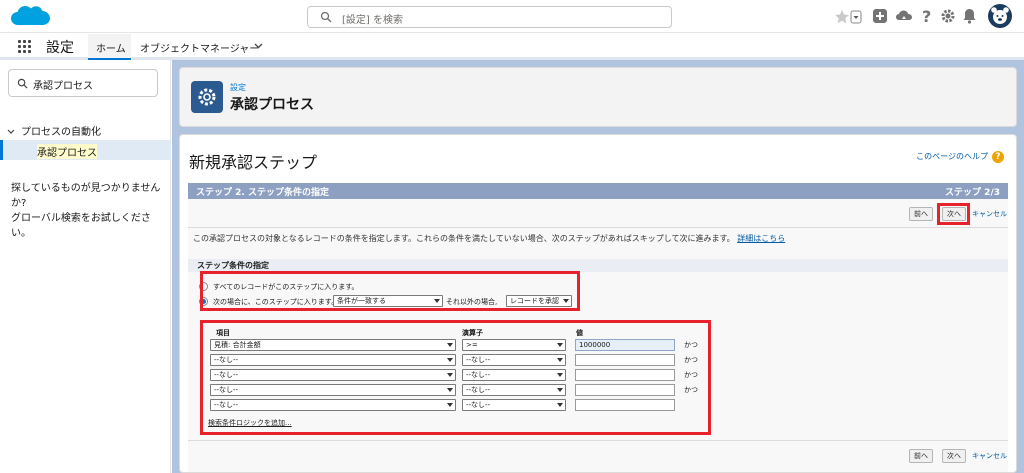 This screenshot has width=1024, height=473. Describe the element at coordinates (233, 265) in the screenshot. I see `section-title: ステップ条件の指定` at that location.